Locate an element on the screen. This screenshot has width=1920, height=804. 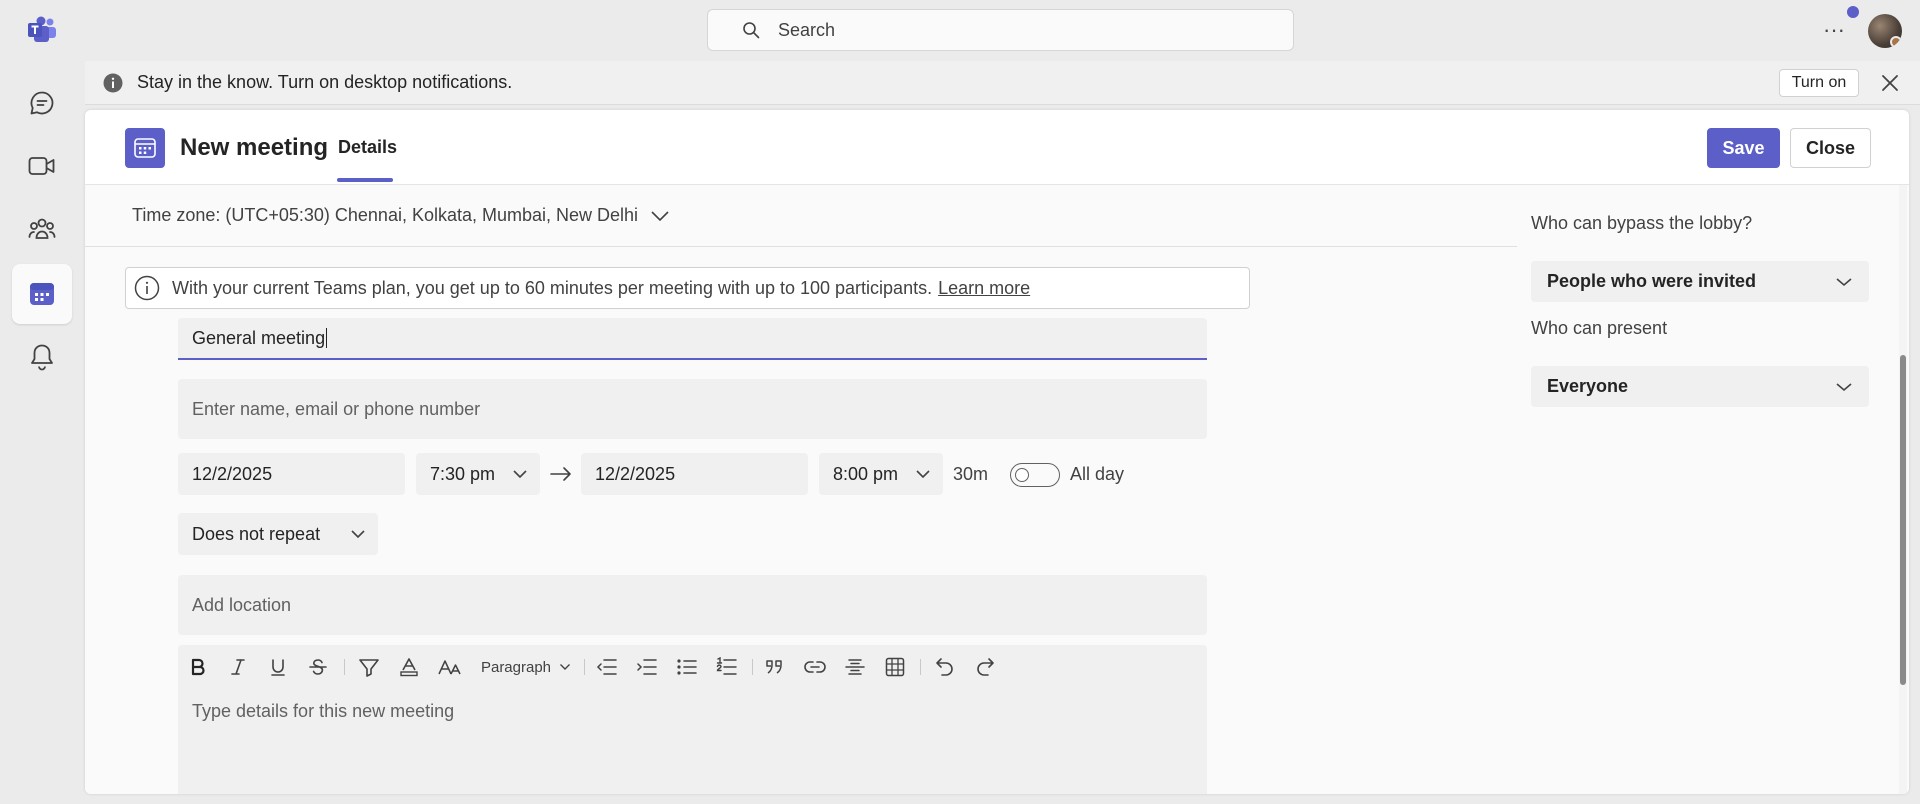
bold-button is located at coordinates (198, 667).